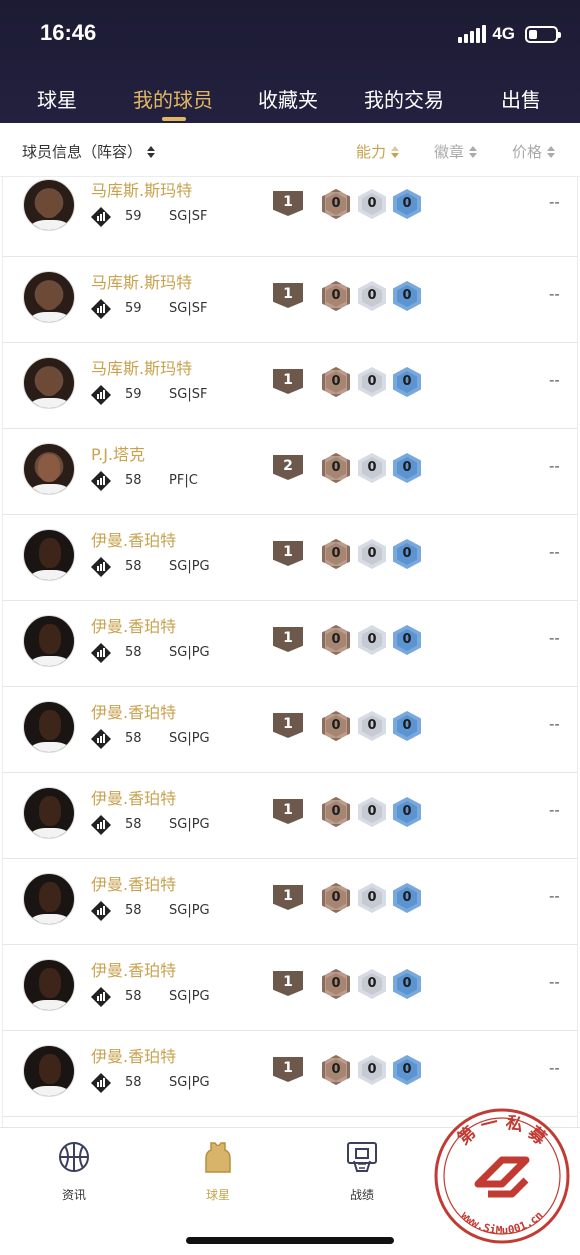 The width and height of the screenshot is (580, 1255). Describe the element at coordinates (362, 1157) in the screenshot. I see `hoop-icon` at that location.